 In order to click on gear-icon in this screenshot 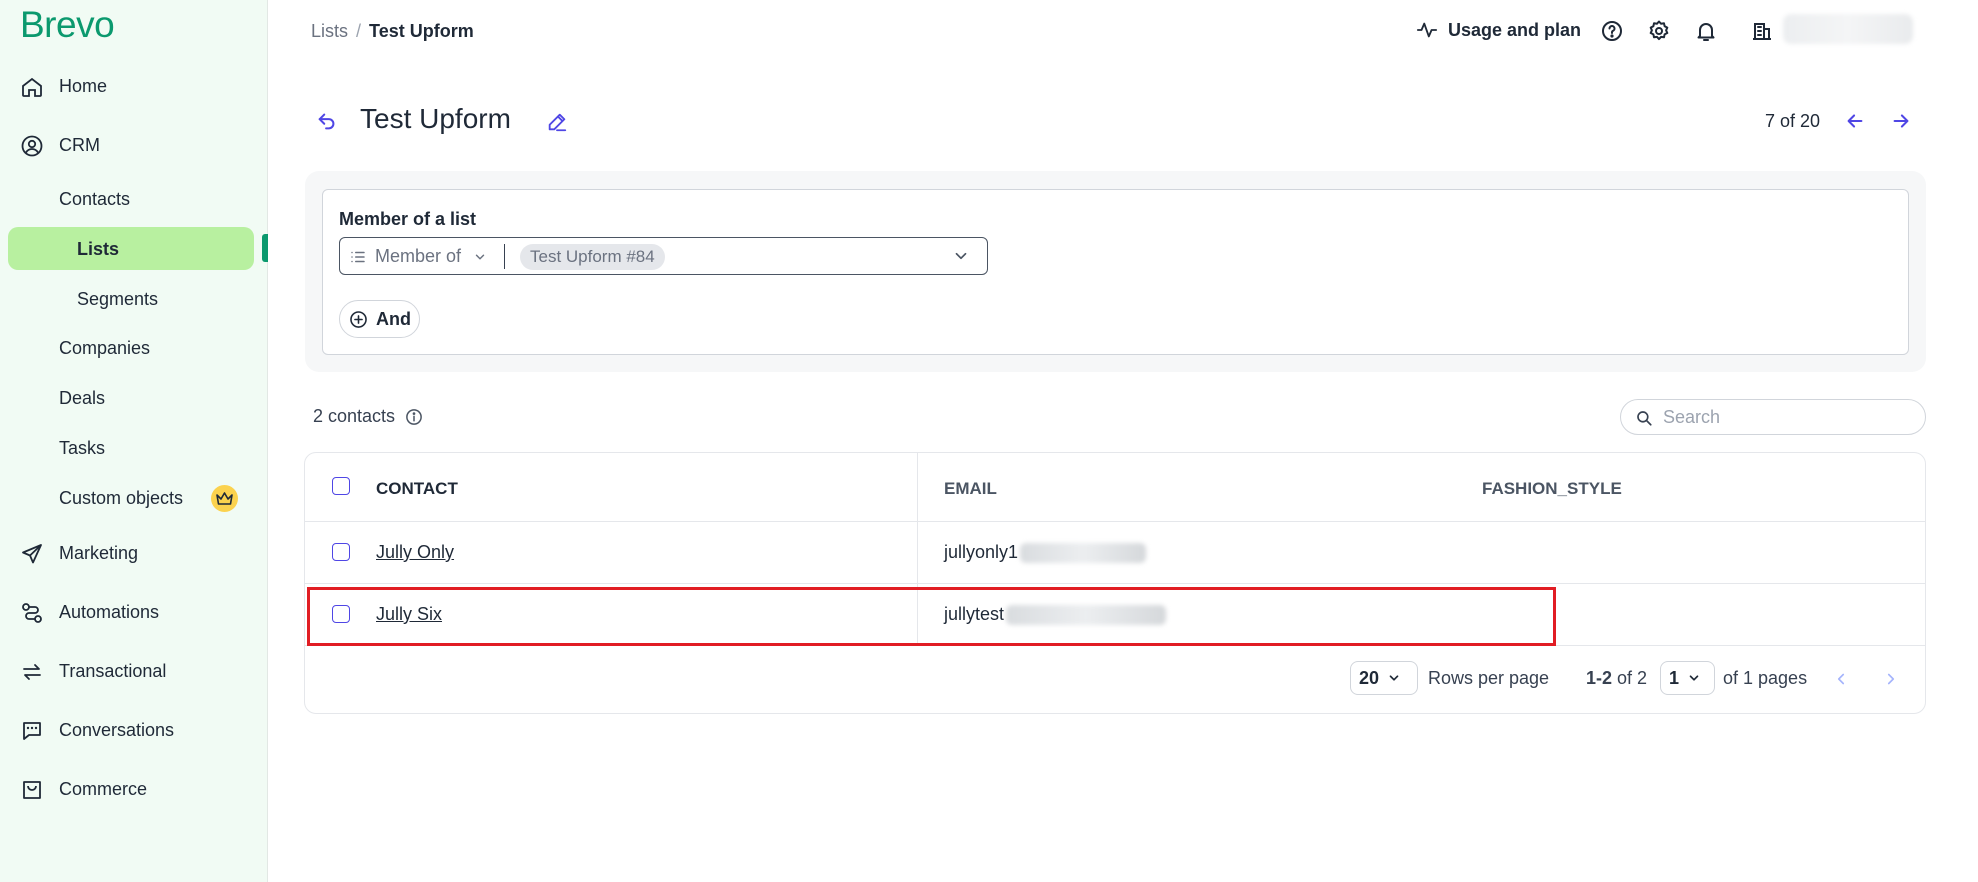, I will do `click(1659, 31)`.